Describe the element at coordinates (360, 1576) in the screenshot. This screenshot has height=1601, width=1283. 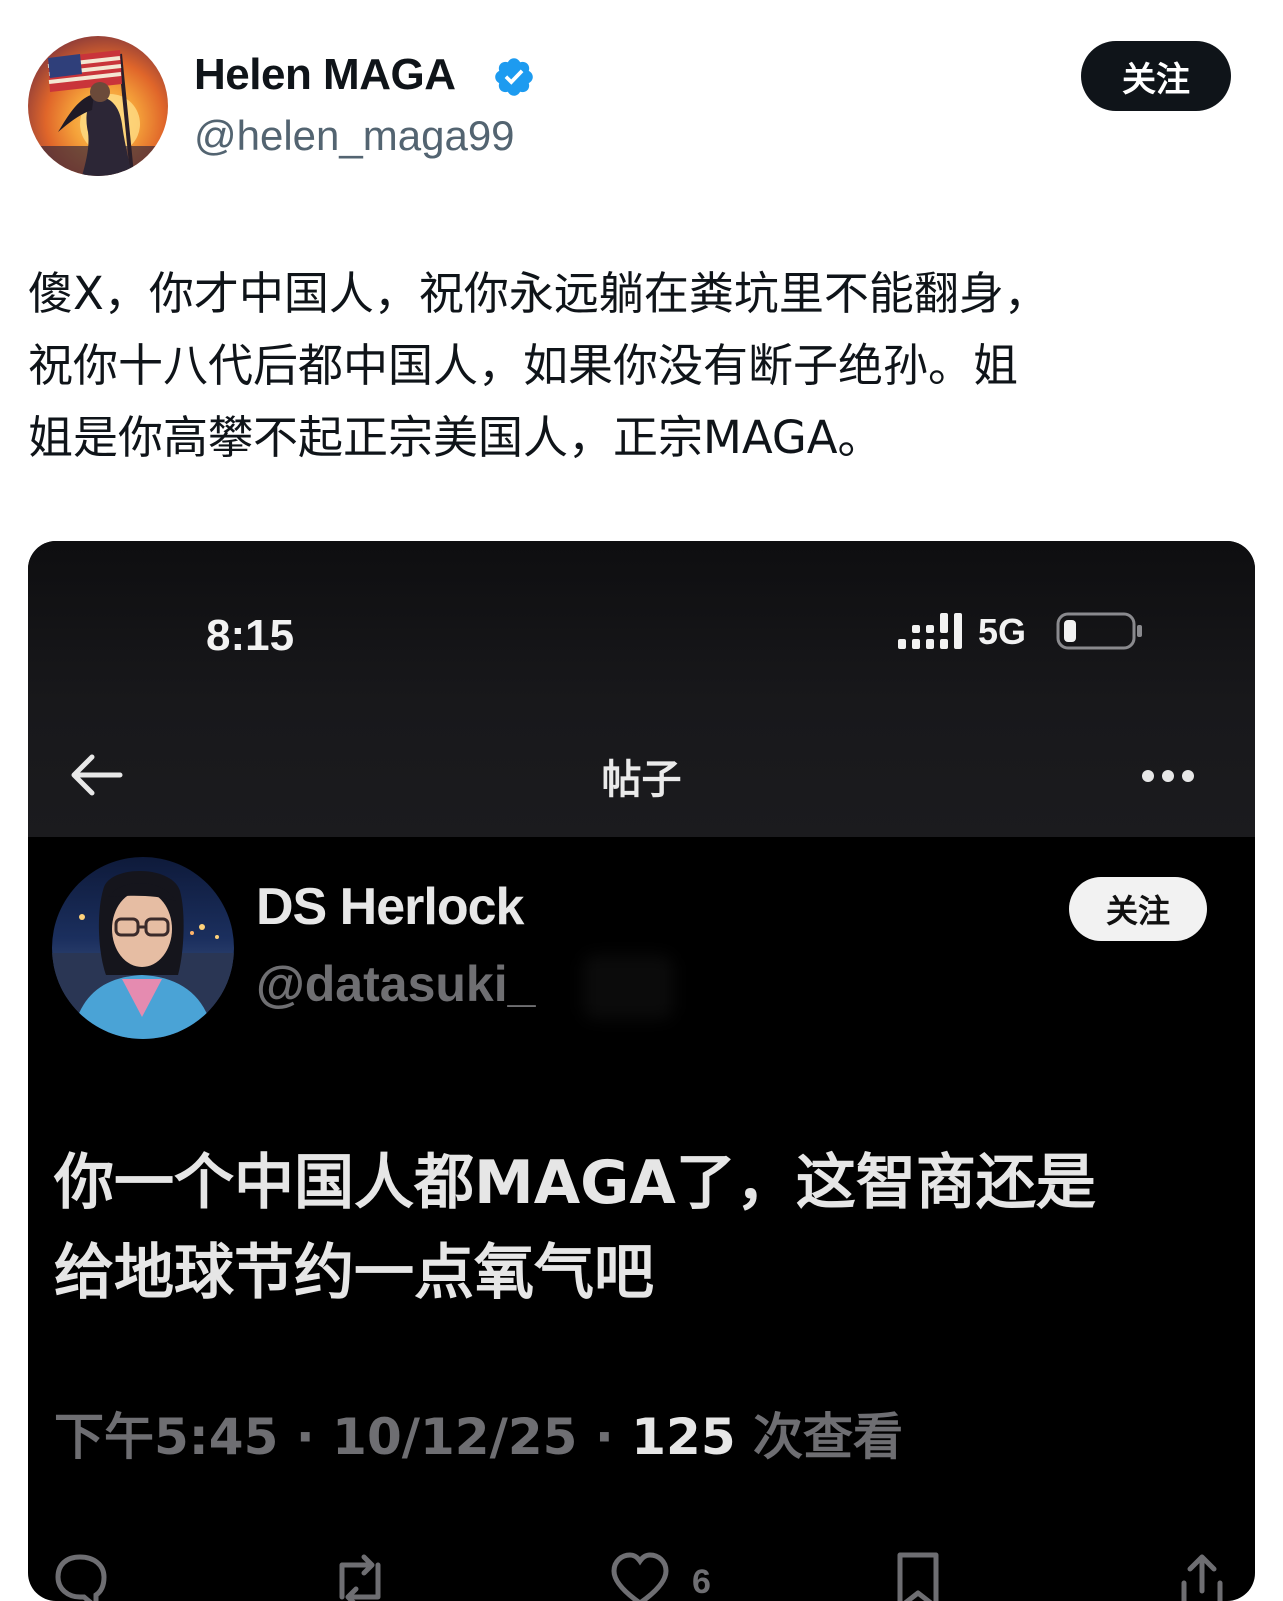
I see `repost-icon` at that location.